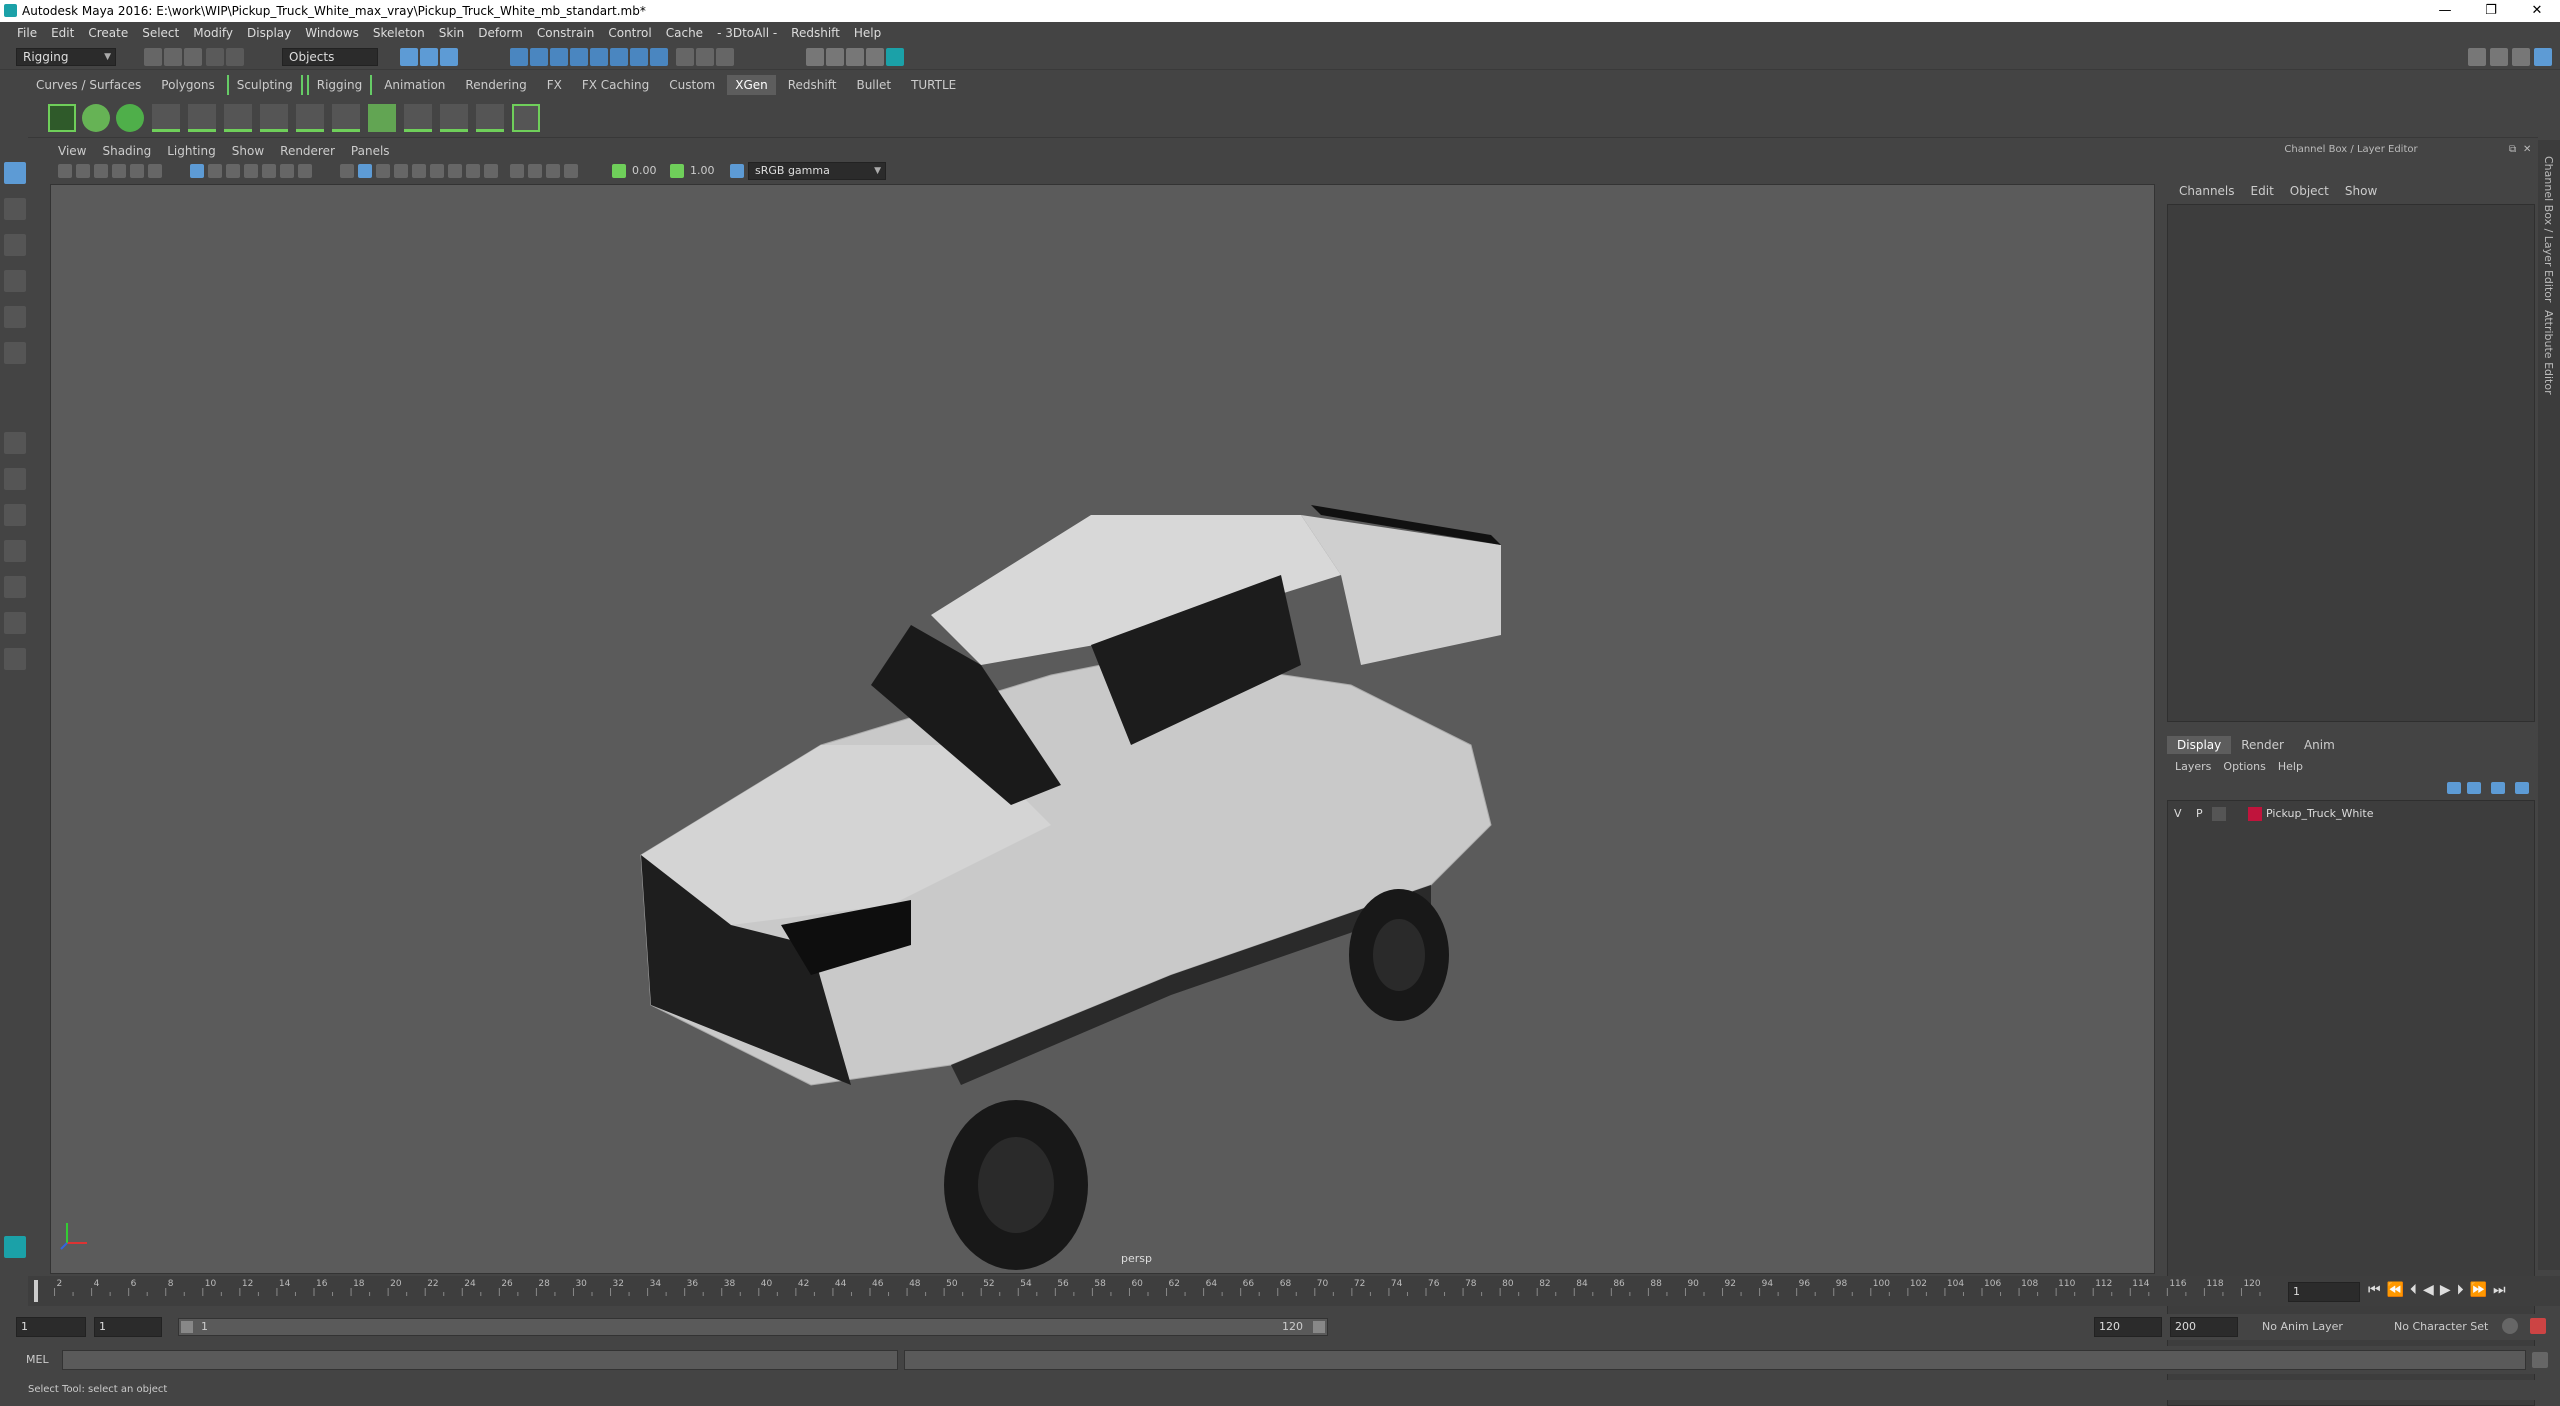  Describe the element at coordinates (737, 171) in the screenshot. I see `color-management-icon` at that location.